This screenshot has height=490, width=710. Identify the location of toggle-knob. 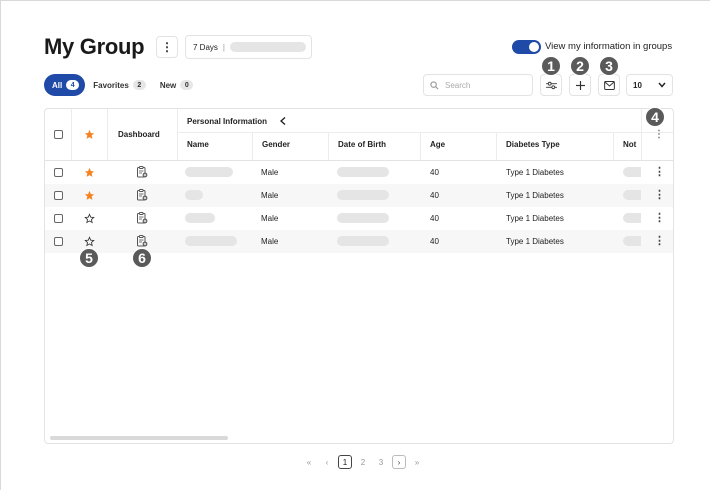
(534, 47).